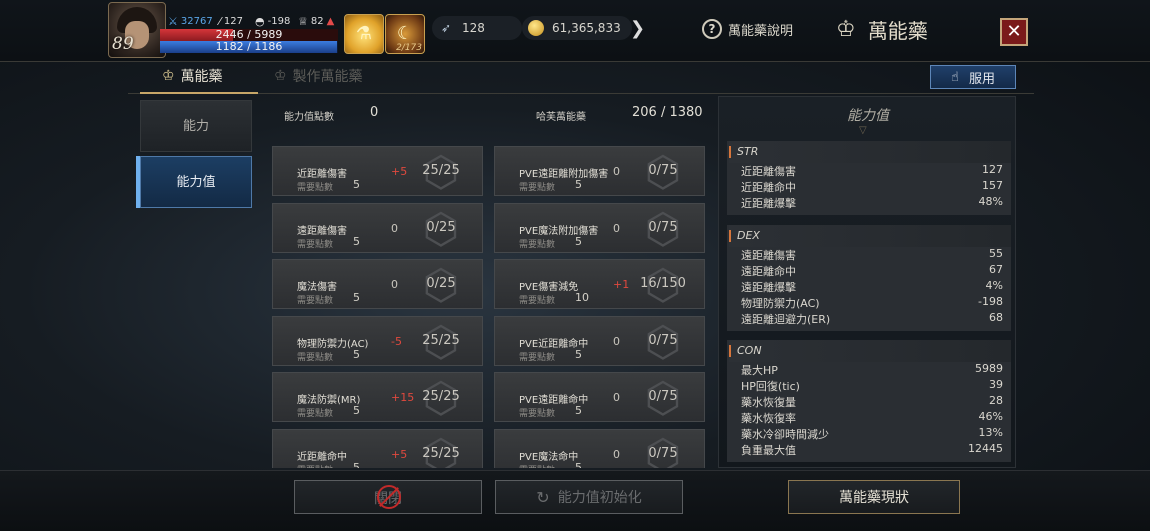 The width and height of the screenshot is (1150, 531). Describe the element at coordinates (990, 416) in the screenshot. I see `stat-value: 46%` at that location.